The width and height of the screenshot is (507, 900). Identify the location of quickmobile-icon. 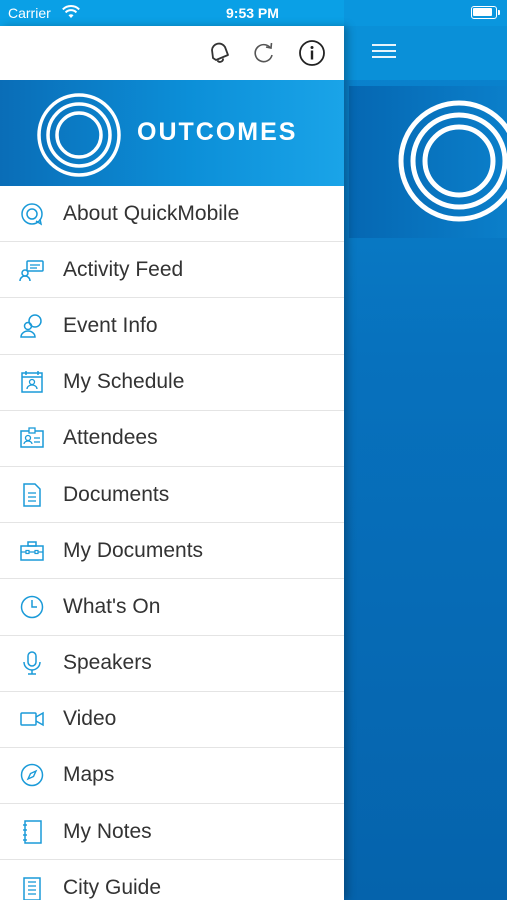
(32, 214).